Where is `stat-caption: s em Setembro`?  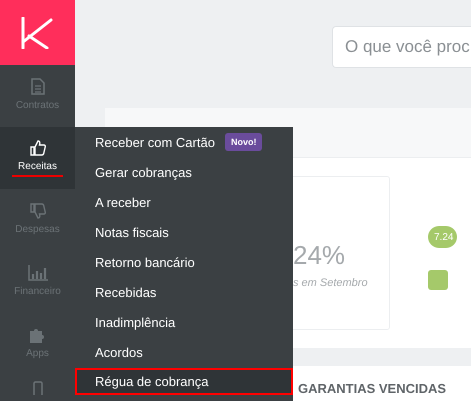
stat-caption: s em Setembro is located at coordinates (331, 282).